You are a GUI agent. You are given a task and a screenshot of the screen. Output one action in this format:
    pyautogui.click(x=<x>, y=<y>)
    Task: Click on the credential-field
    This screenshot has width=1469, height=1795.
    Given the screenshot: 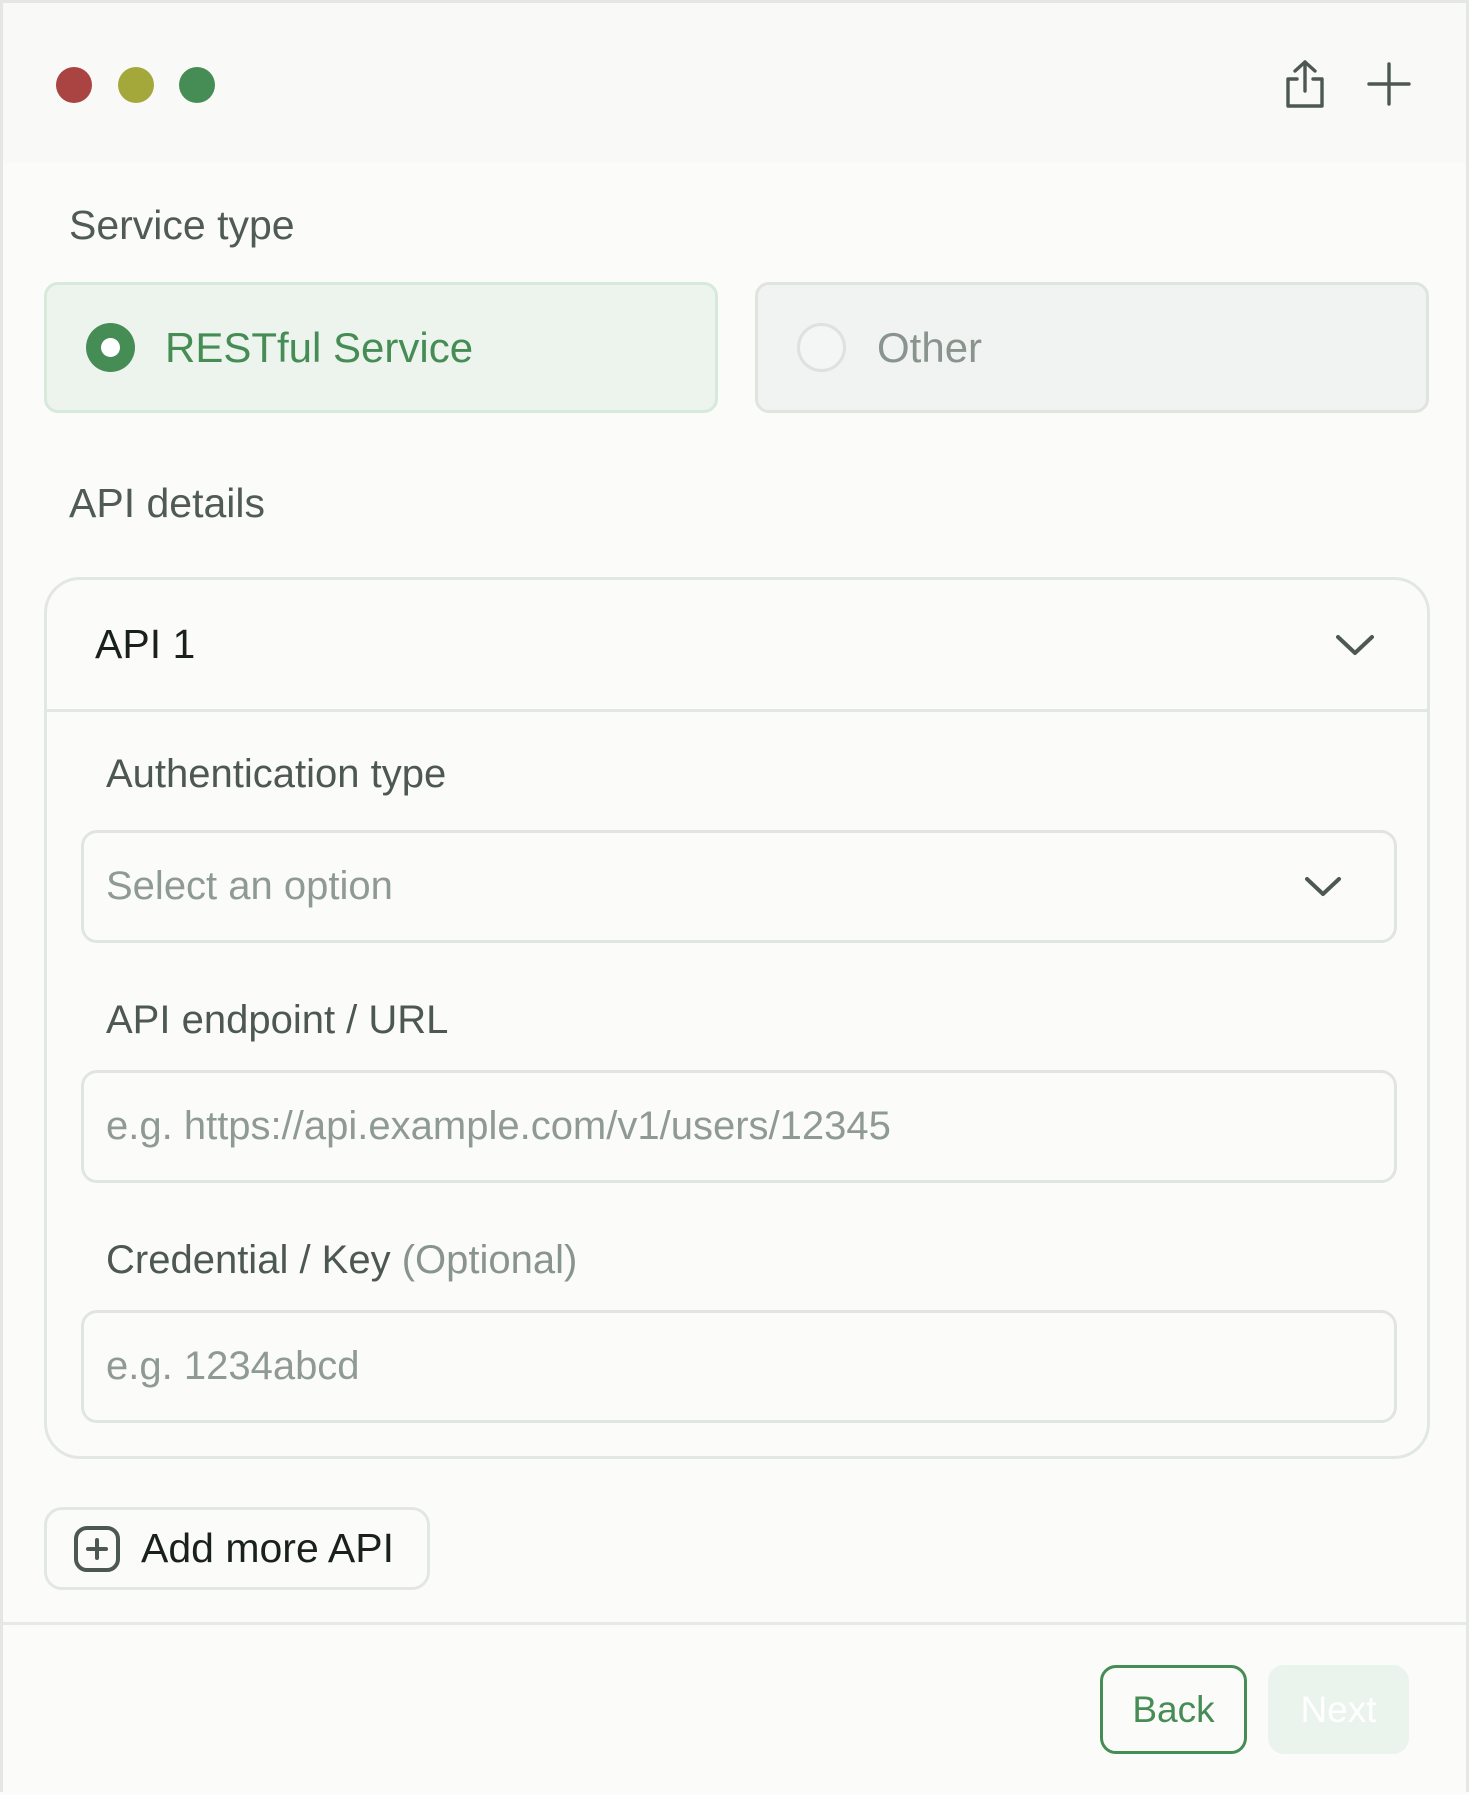 What is the action you would take?
    pyautogui.click(x=739, y=1366)
    